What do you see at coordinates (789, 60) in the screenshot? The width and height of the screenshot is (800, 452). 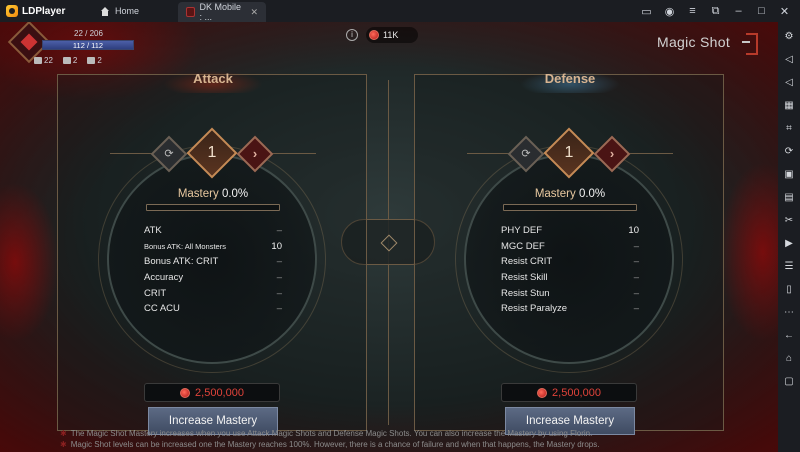 I see `volume-up-icon: ◁` at bounding box center [789, 60].